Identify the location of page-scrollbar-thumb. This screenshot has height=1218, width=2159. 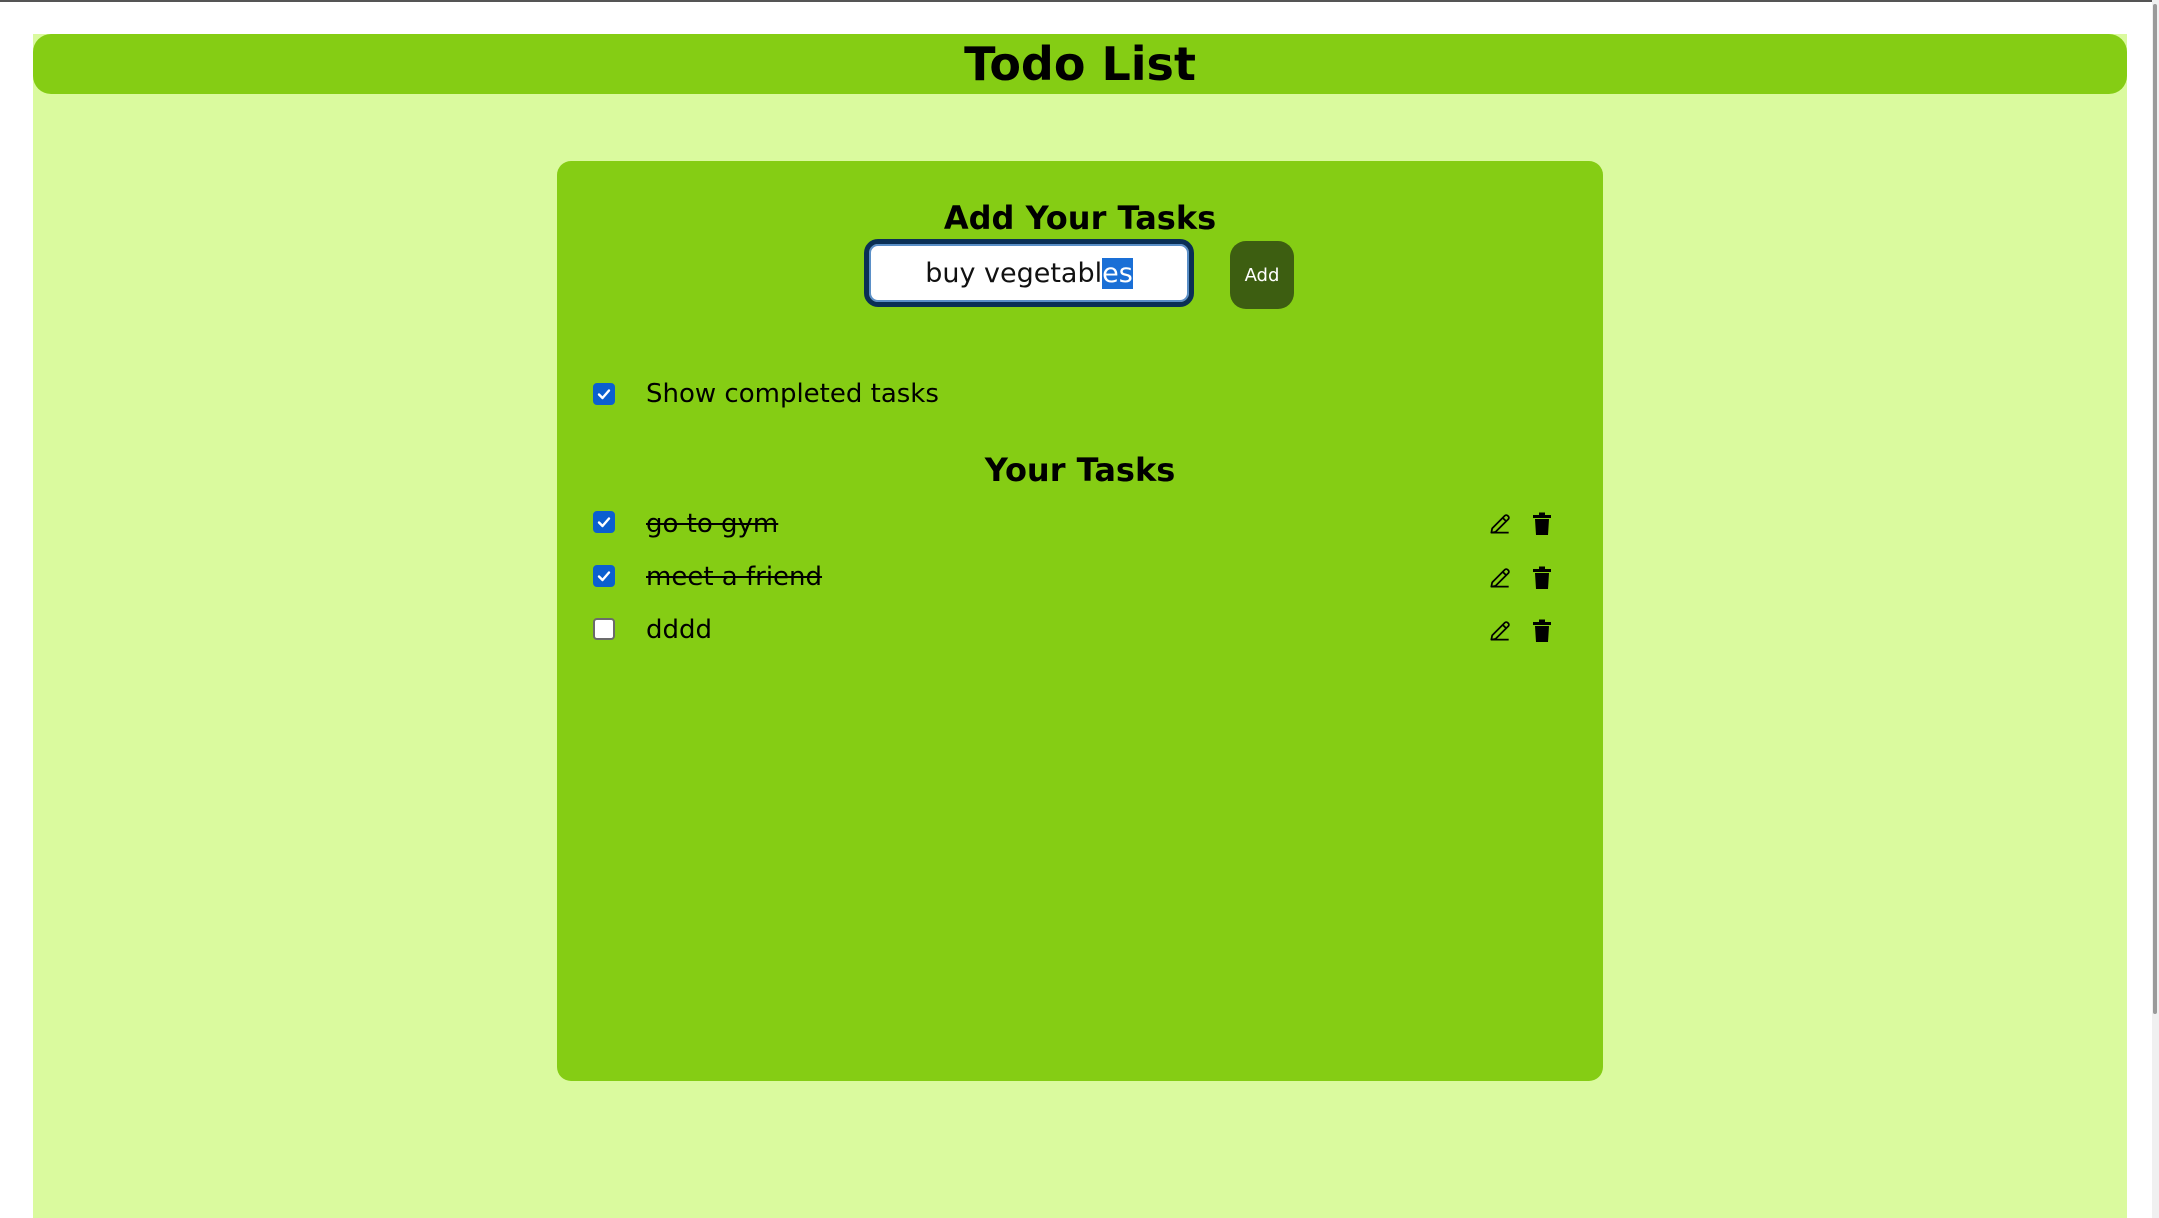
(2155, 509).